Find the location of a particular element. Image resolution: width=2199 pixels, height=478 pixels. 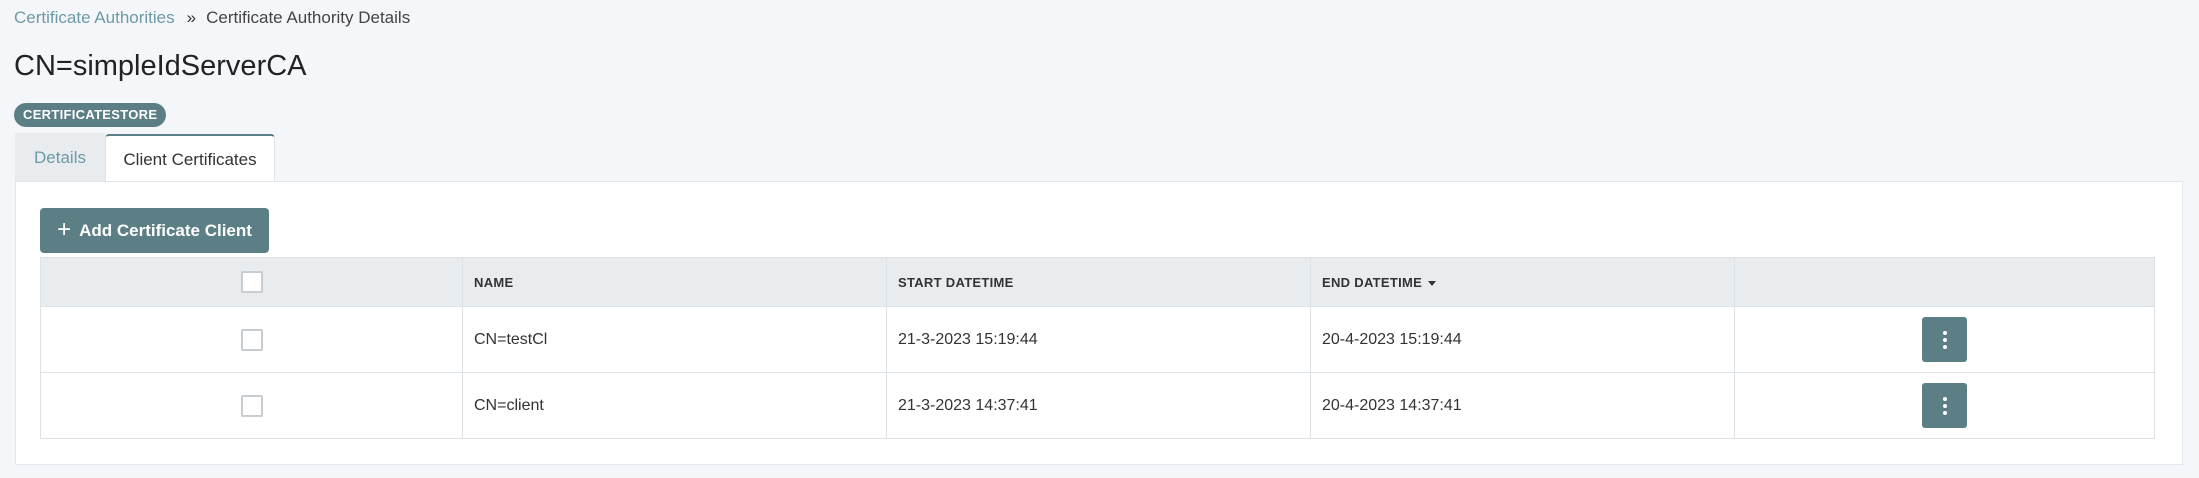

sort-descending-icon is located at coordinates (1432, 283).